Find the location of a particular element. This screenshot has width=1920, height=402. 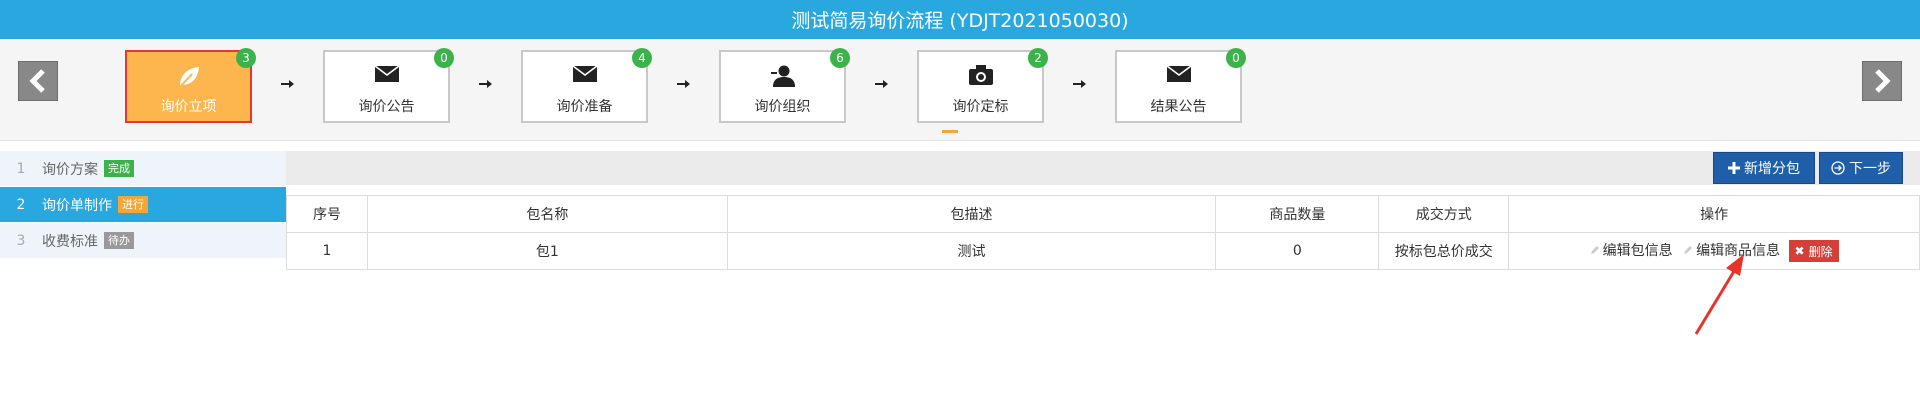

sidebar-item-label: 收费标准 is located at coordinates (70, 241).